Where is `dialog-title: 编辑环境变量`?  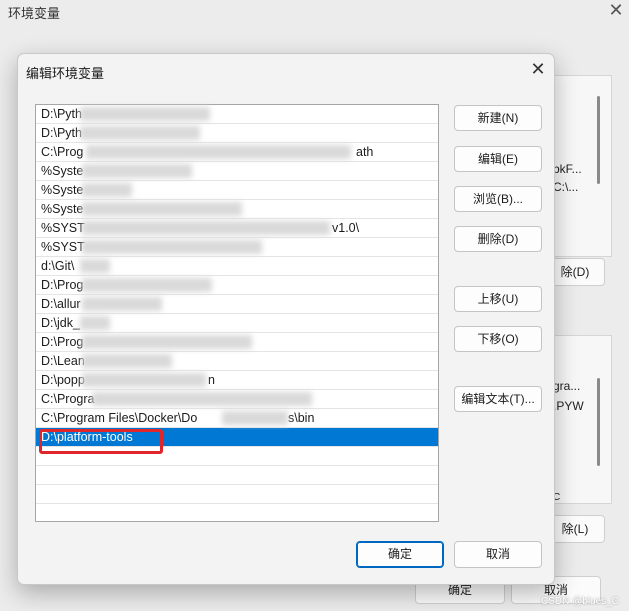 dialog-title: 编辑环境变量 is located at coordinates (65, 73).